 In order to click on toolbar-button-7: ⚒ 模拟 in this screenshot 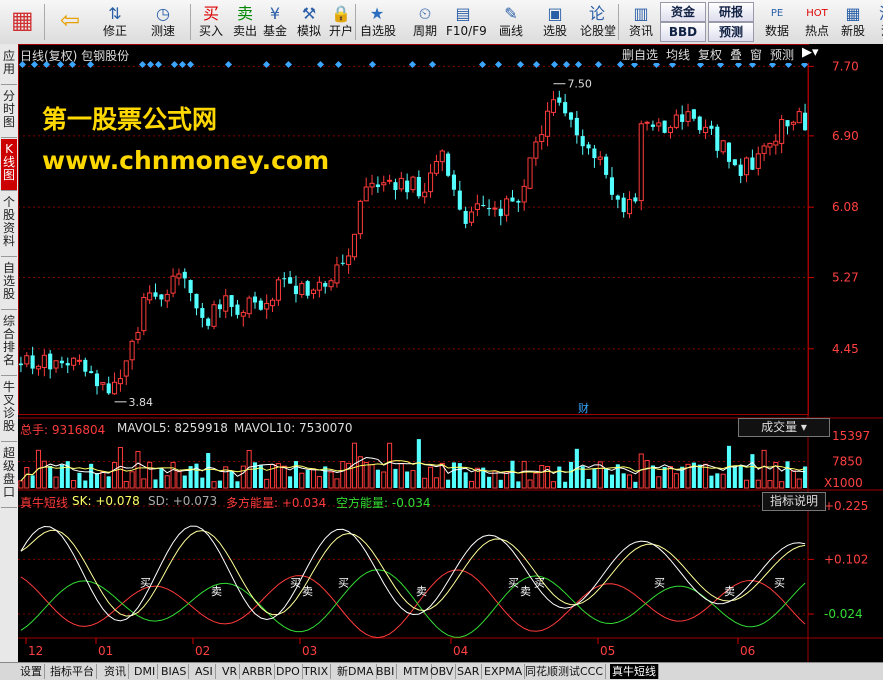, I will do `click(309, 22)`.